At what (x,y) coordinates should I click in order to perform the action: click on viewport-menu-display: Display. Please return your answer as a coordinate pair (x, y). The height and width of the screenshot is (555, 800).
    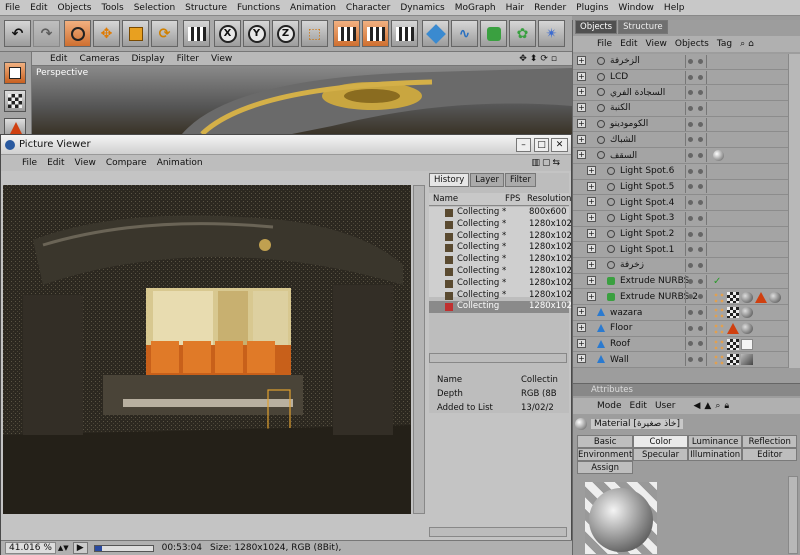
    Looking at the image, I should click on (147, 59).